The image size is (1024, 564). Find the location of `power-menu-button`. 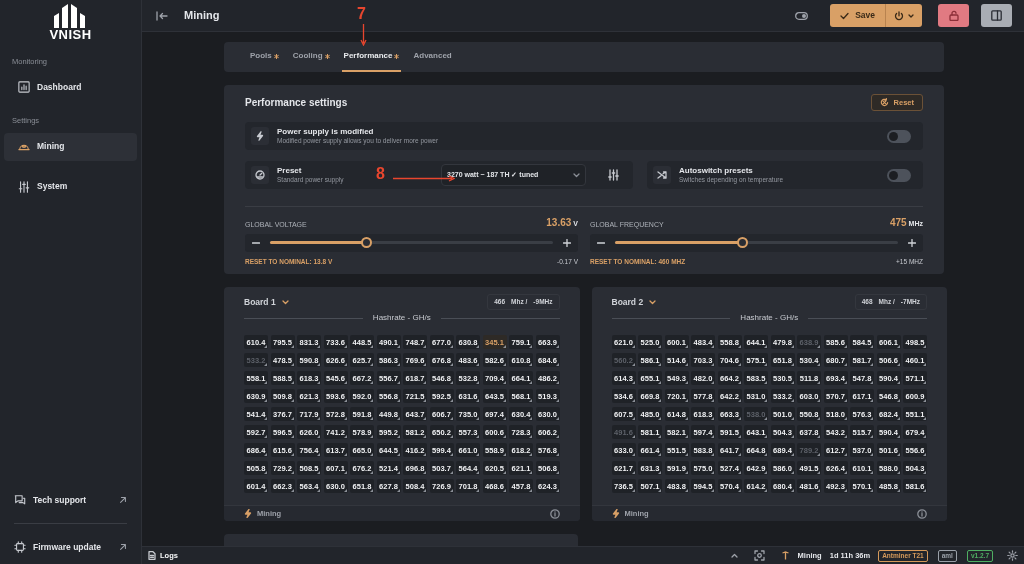

power-menu-button is located at coordinates (903, 15).